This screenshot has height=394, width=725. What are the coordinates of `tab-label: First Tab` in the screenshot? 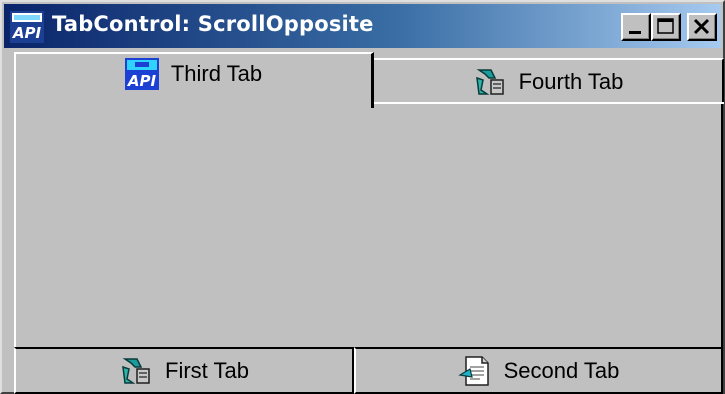 It's located at (207, 370).